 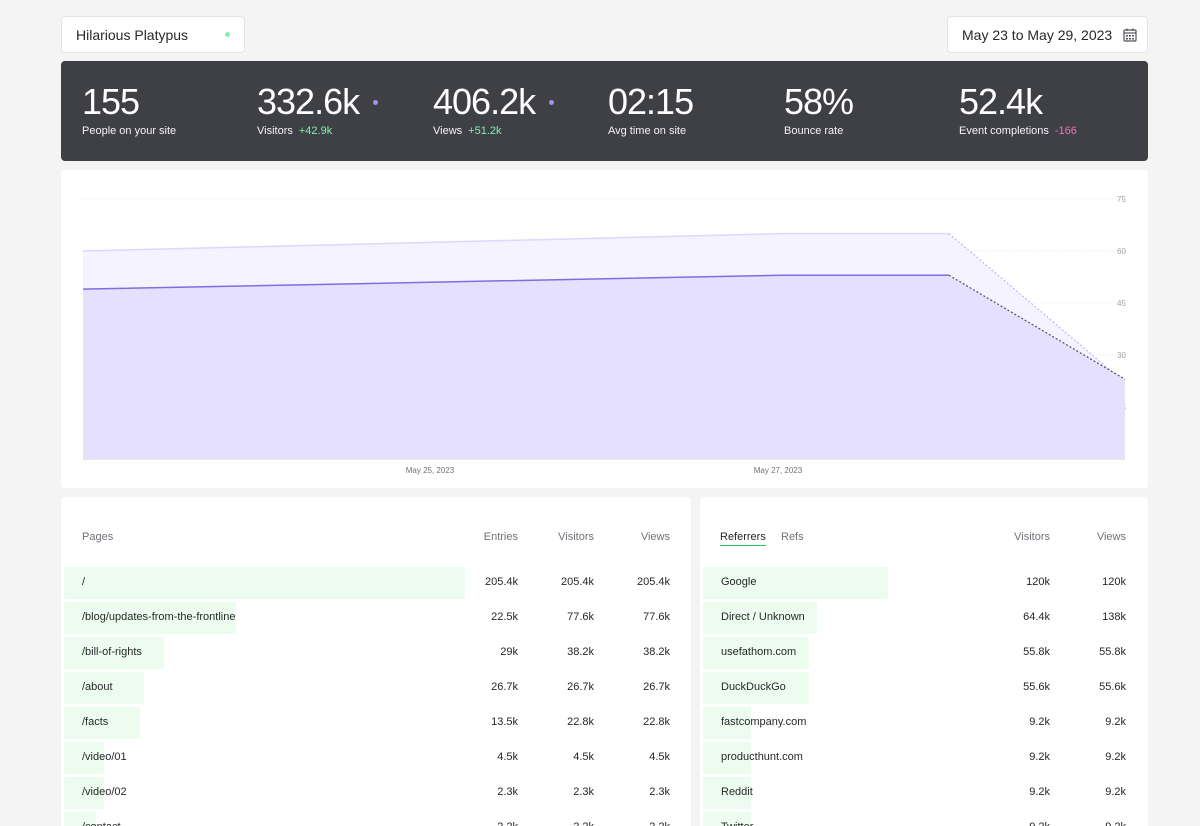 I want to click on site-name: Hilarious Platypus, so click(x=132, y=34).